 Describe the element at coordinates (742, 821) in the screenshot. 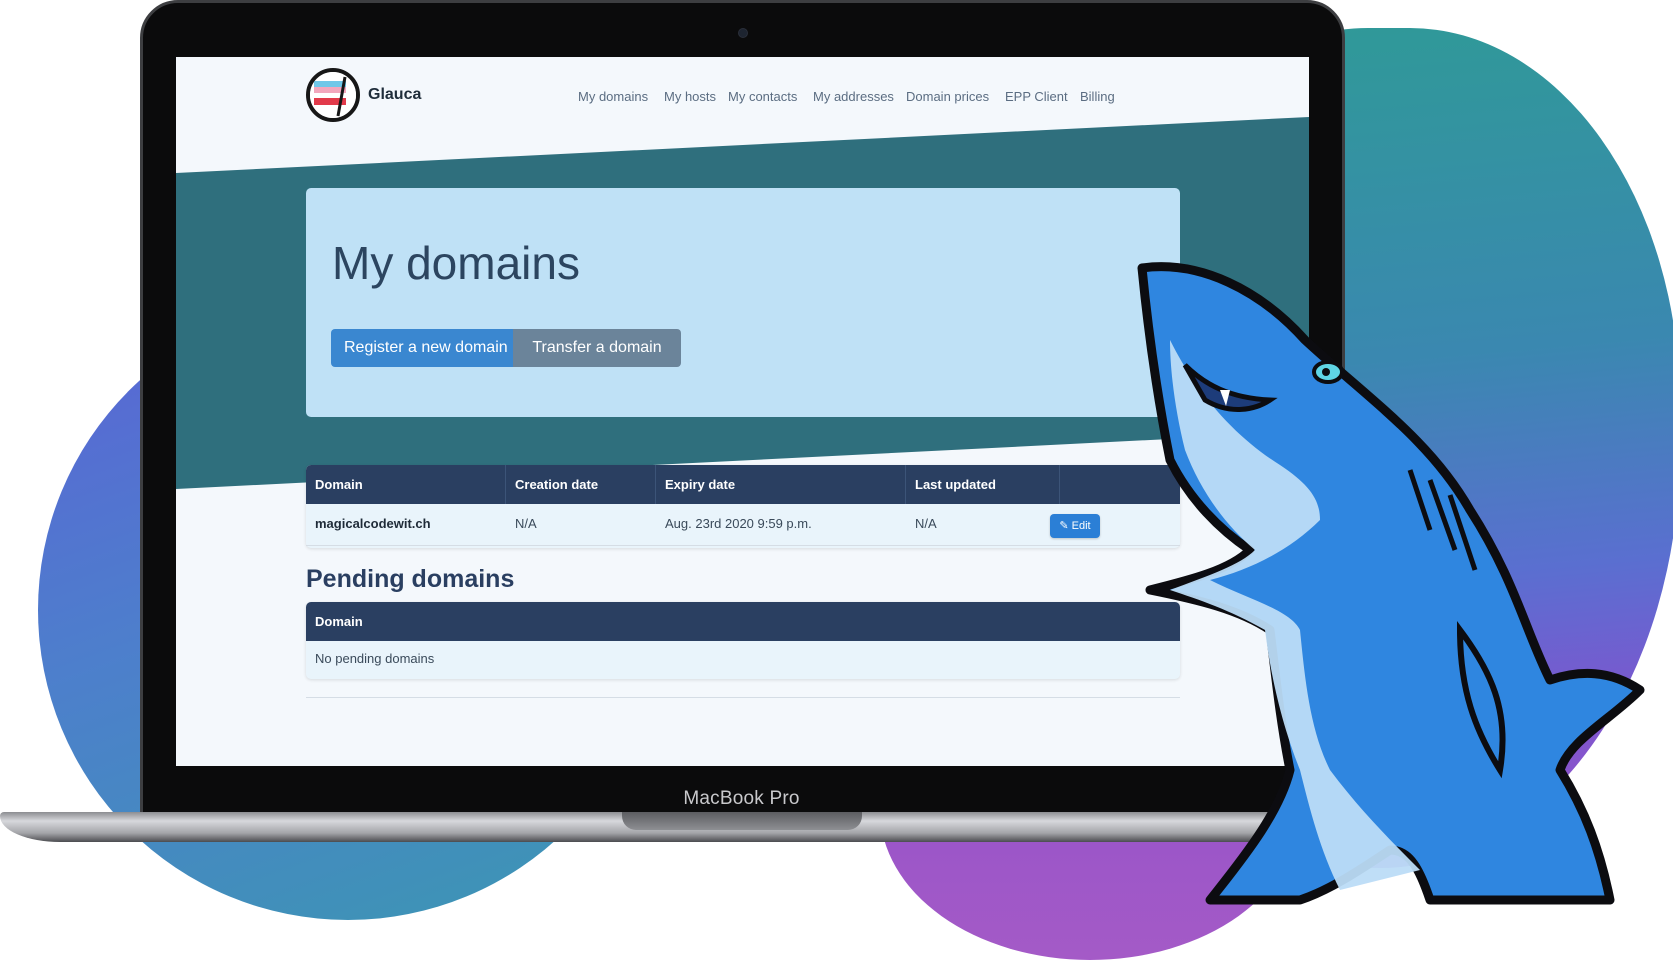

I see `laptop-notch` at that location.